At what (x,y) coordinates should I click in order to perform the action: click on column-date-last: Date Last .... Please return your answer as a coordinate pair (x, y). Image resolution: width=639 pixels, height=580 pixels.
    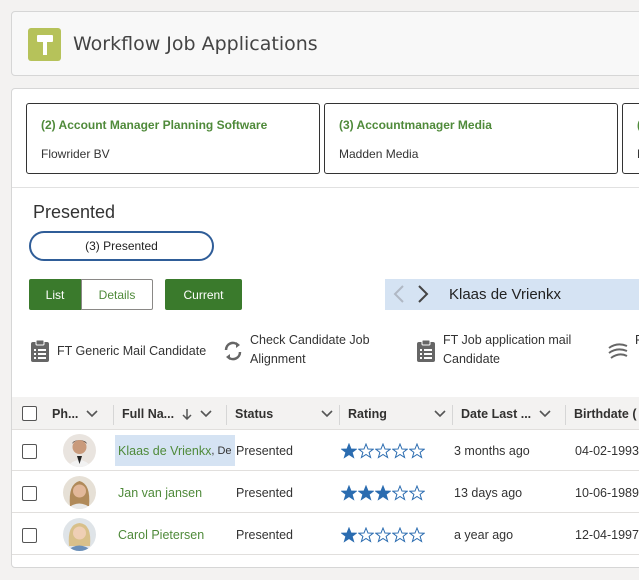
    Looking at the image, I should click on (506, 413).